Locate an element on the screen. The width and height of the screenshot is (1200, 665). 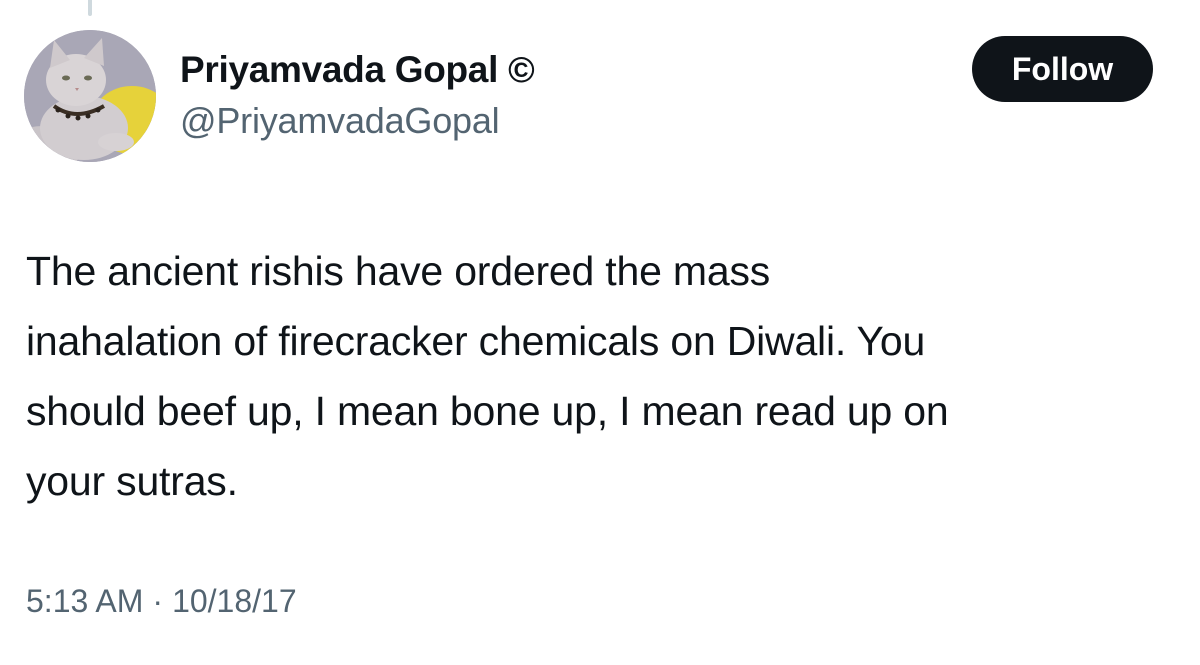
tweet-timestamp: 5:13 AM · 10/18/17 is located at coordinates (161, 601).